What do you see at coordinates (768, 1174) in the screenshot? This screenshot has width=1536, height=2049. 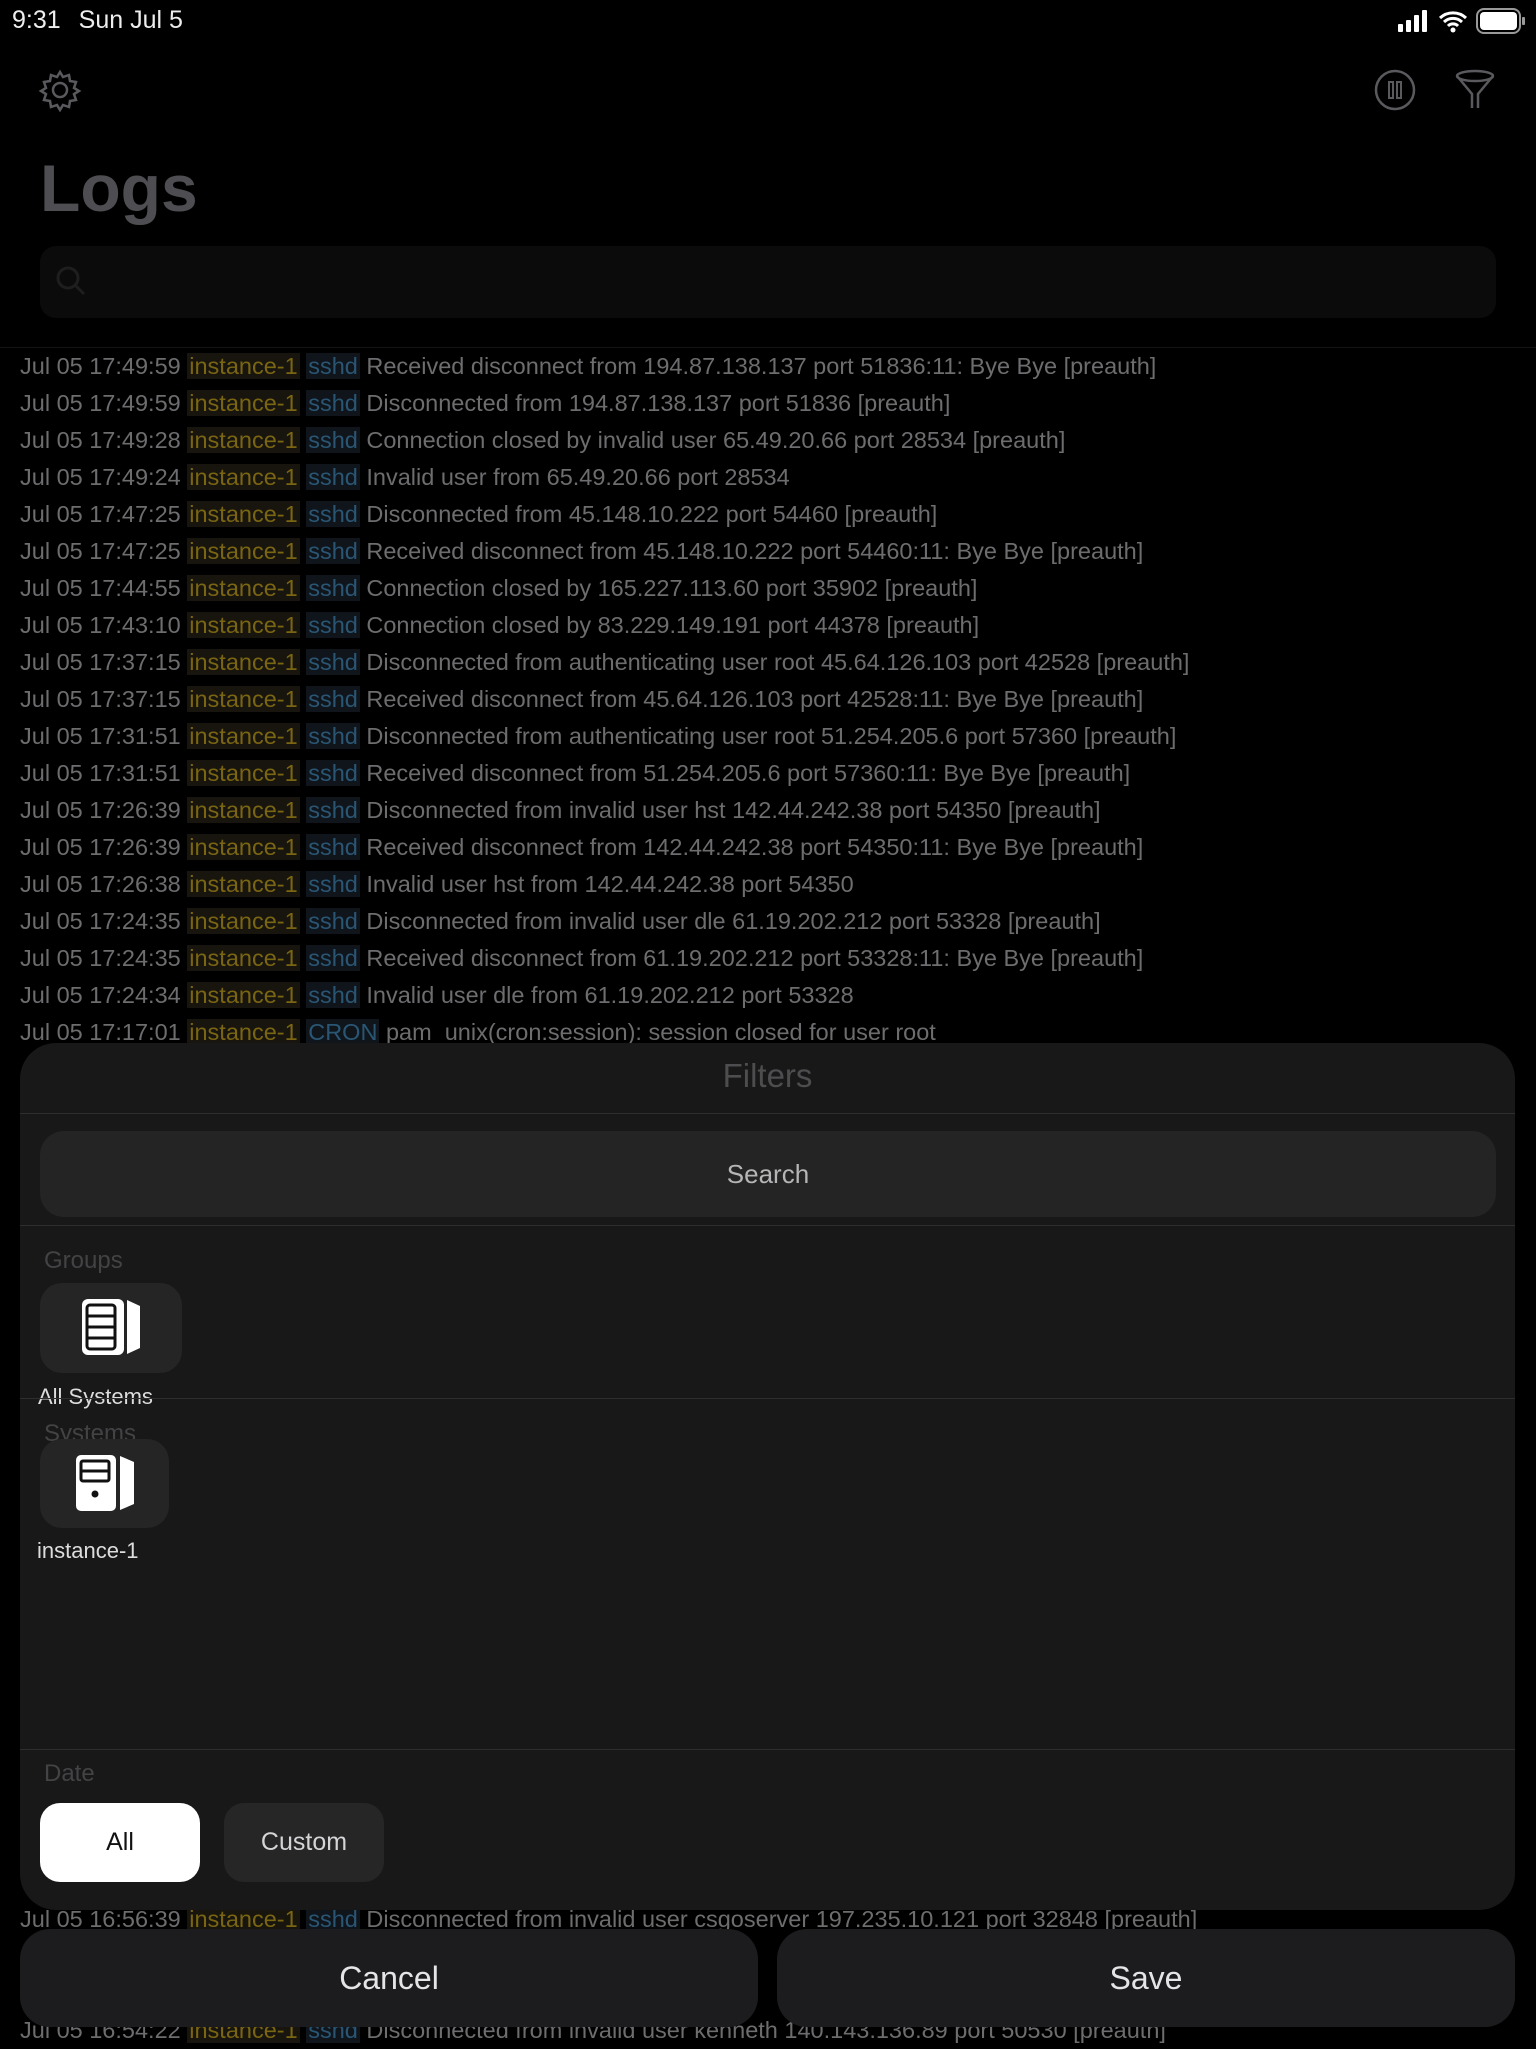 I see `filter-search-field: Search` at bounding box center [768, 1174].